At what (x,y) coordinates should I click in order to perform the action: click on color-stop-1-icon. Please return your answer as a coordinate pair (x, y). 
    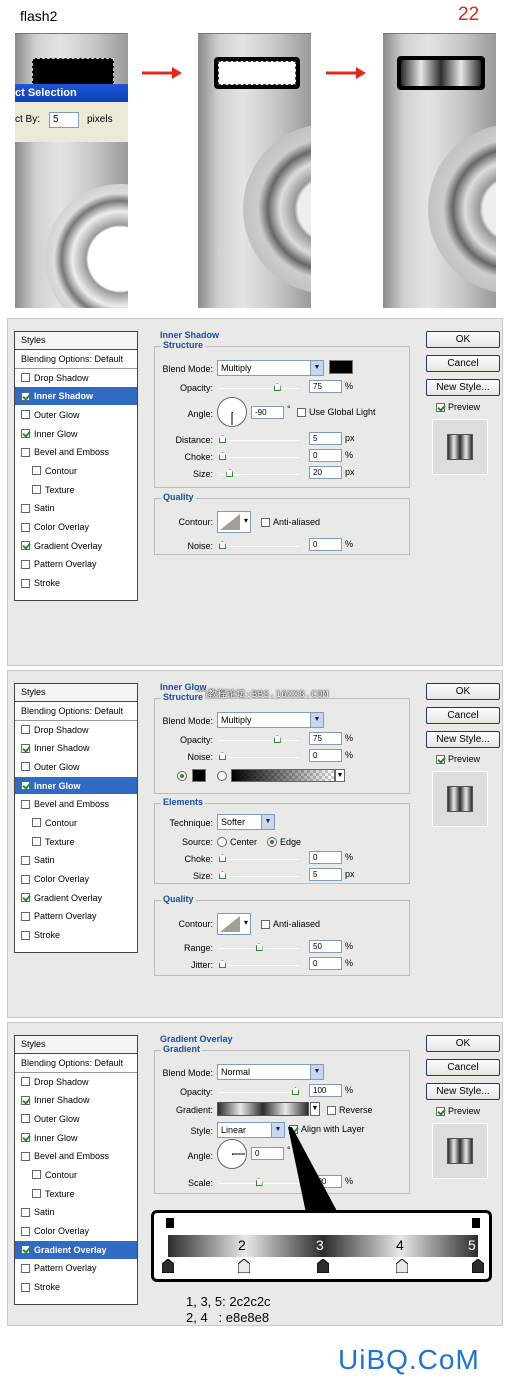
    Looking at the image, I should click on (168, 1266).